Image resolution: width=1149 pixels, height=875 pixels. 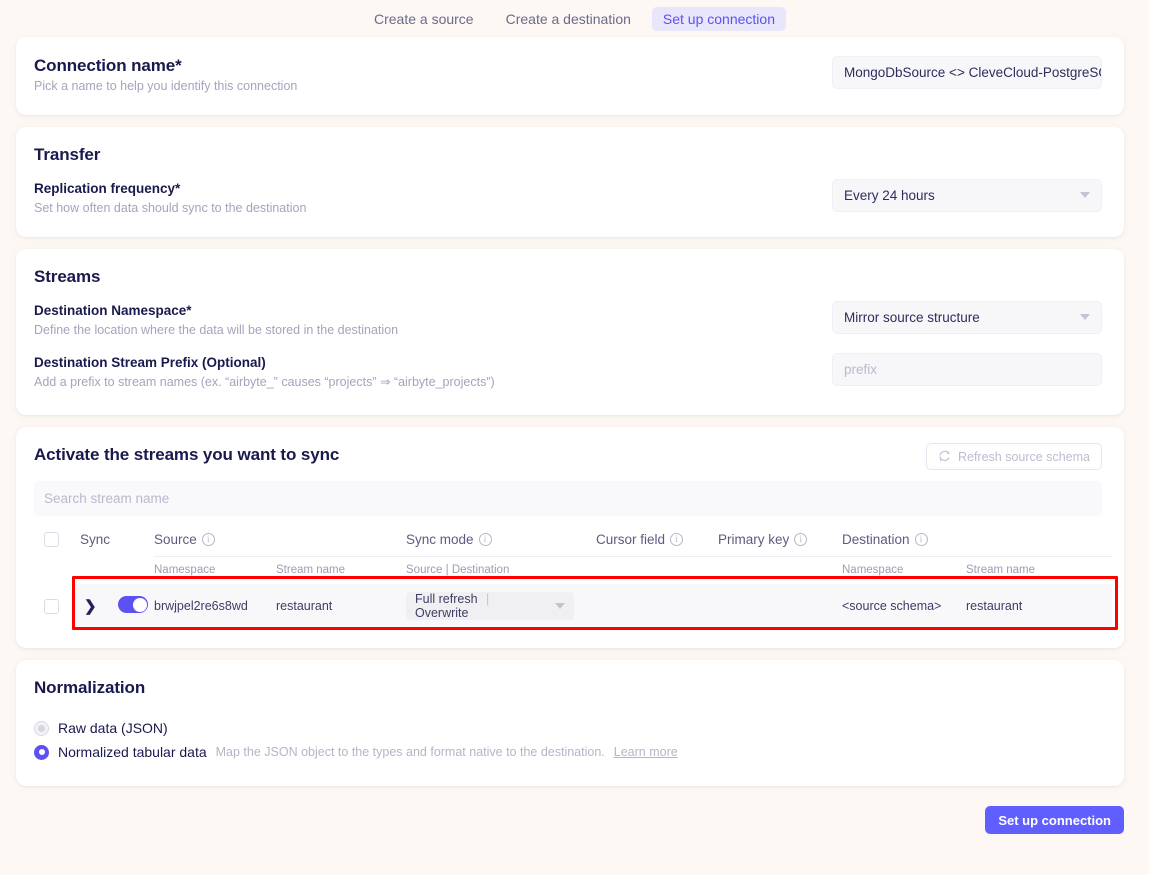 What do you see at coordinates (187, 455) in the screenshot?
I see `activate-streams-title: Activate the streams you want to sync` at bounding box center [187, 455].